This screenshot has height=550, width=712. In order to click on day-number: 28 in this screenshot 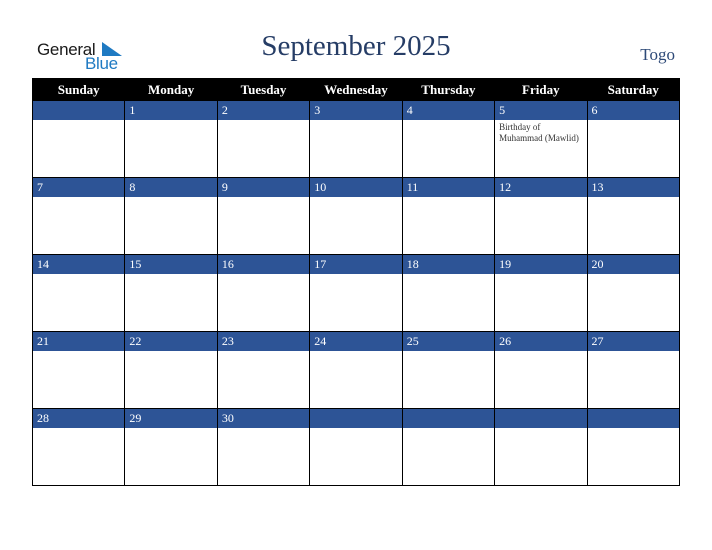, I will do `click(78, 418)`.